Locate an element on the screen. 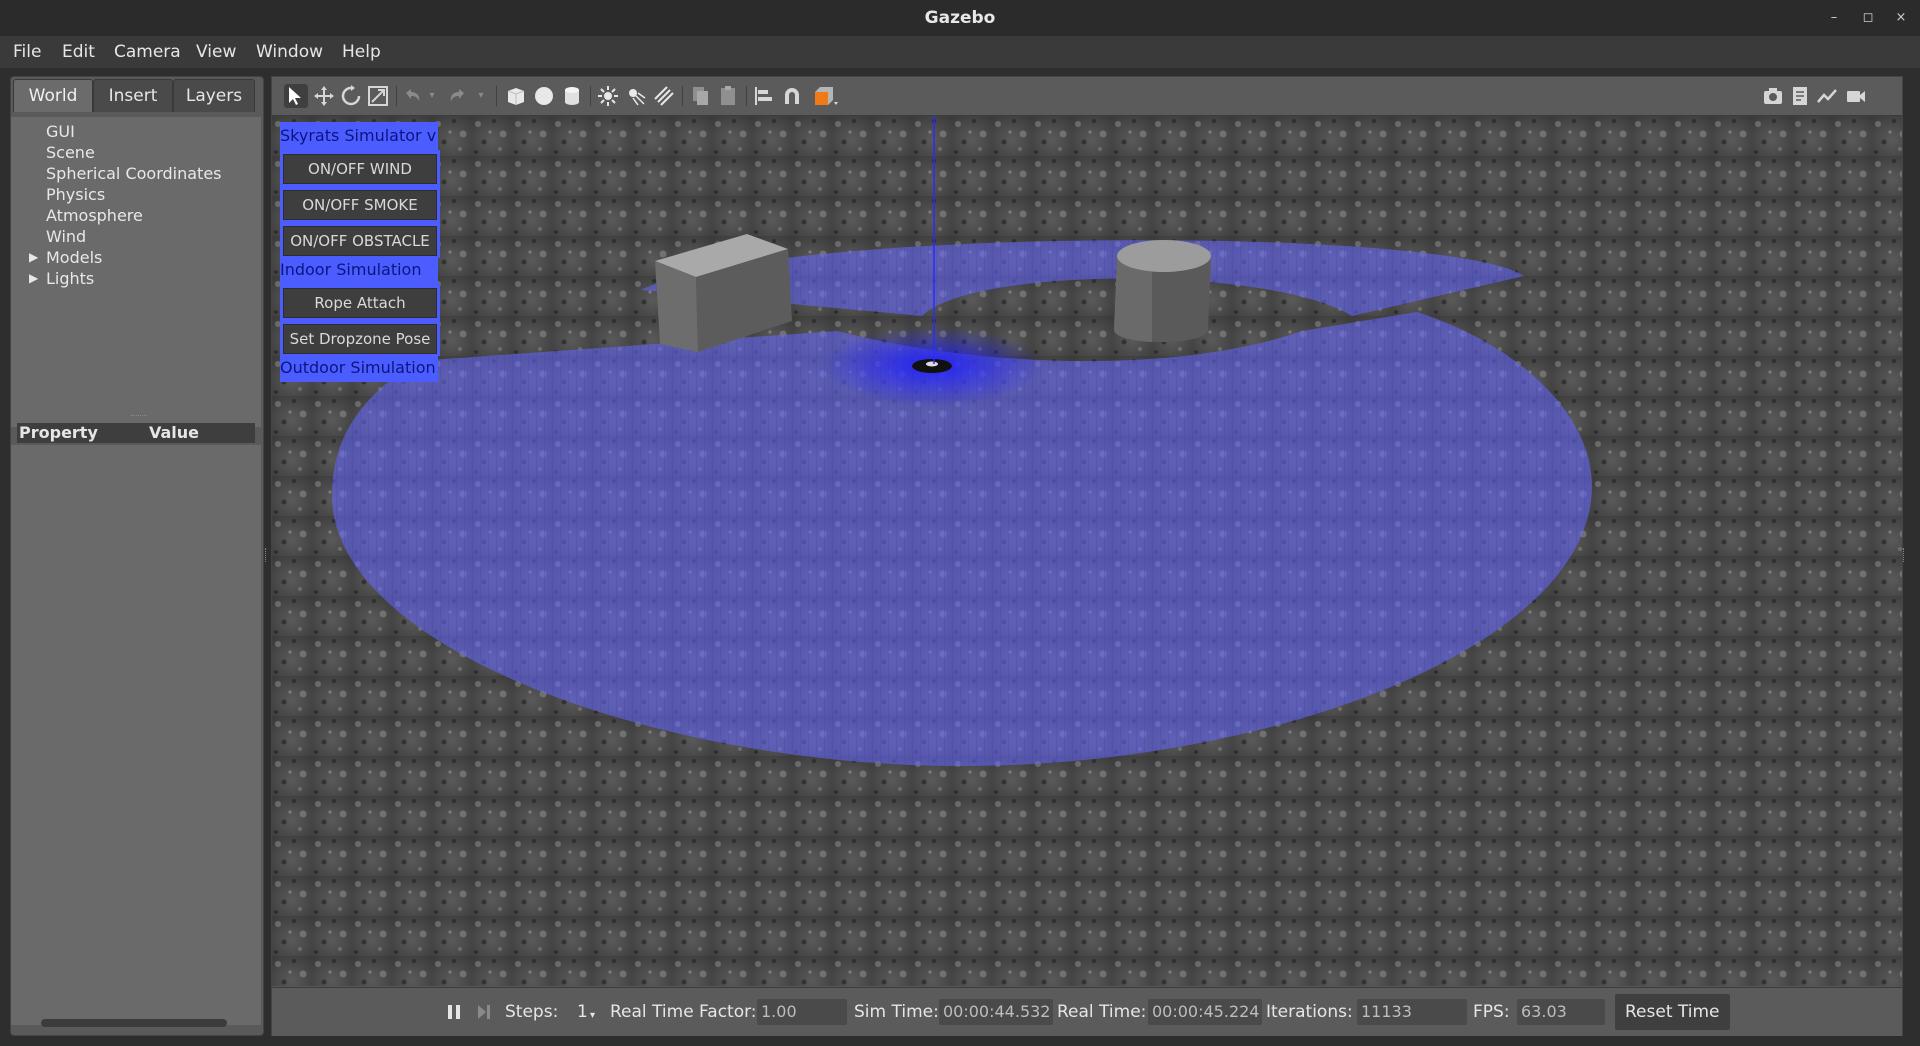  sim-time-label: Sim Time: is located at coordinates (896, 1012).